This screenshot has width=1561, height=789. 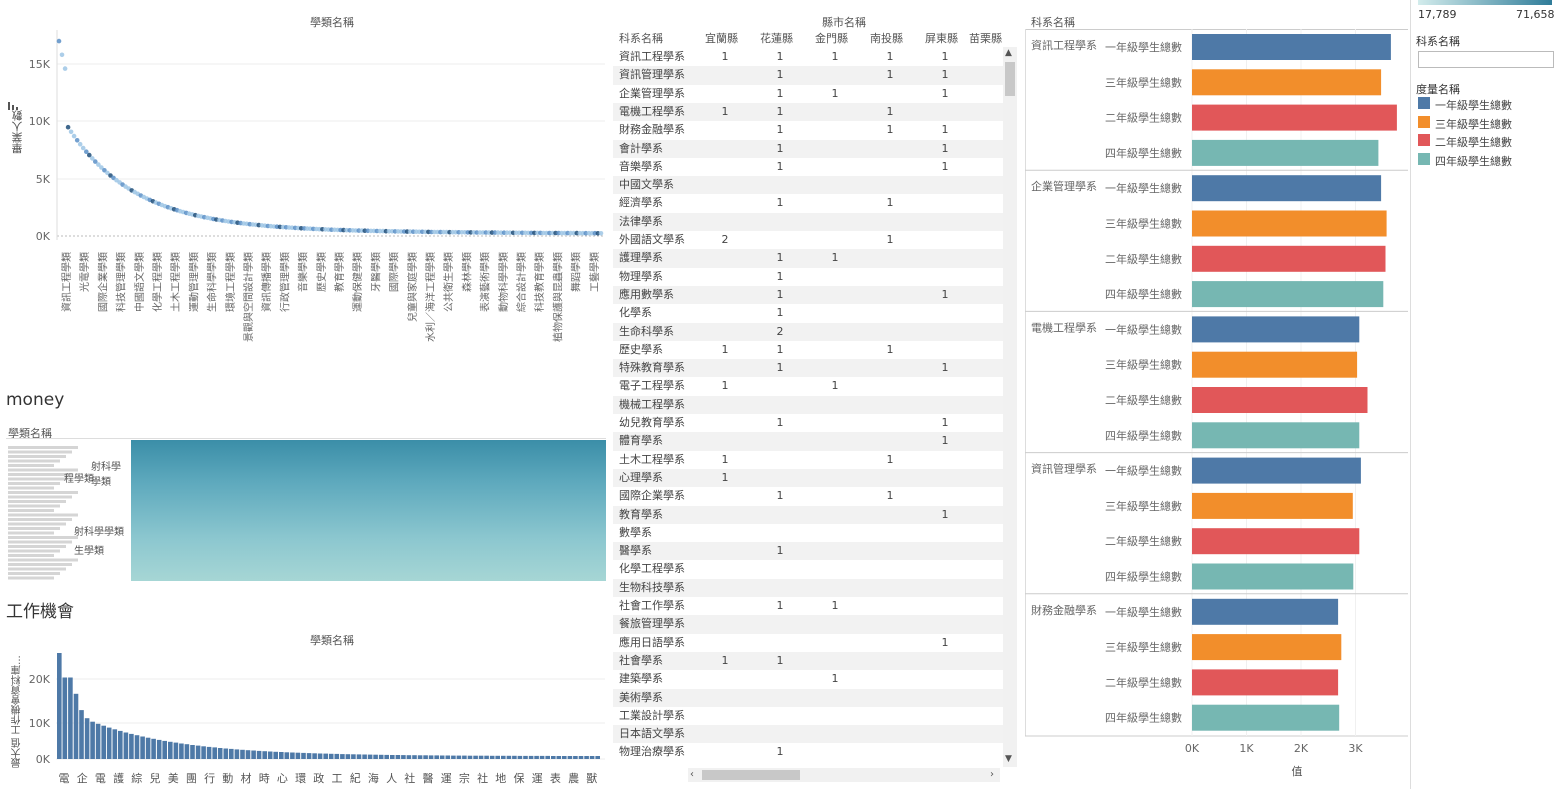 What do you see at coordinates (808, 404) in the screenshot?
I see `crosstab-row: 機械工程學系` at bounding box center [808, 404].